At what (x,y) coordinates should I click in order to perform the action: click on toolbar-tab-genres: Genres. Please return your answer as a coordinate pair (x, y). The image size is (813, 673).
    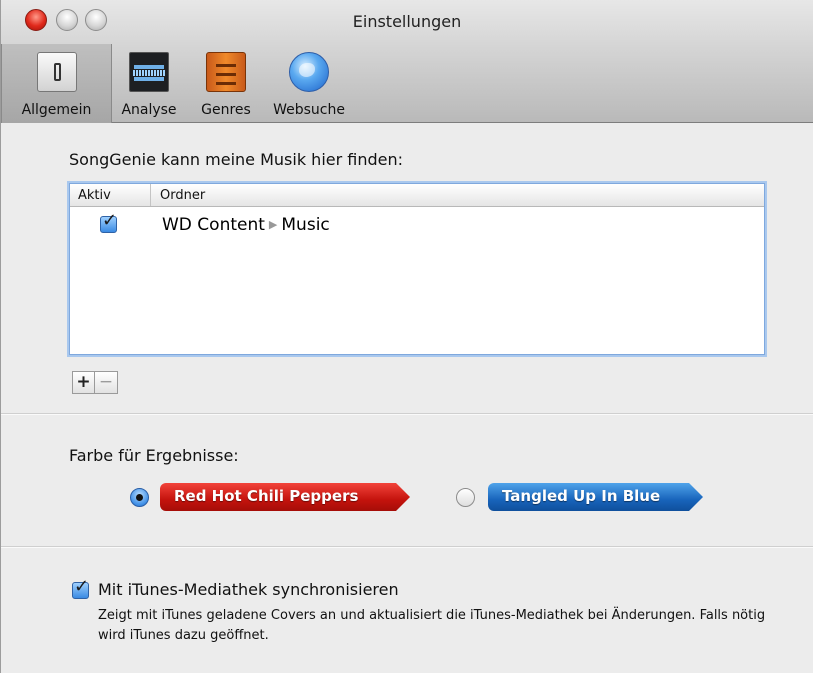
    Looking at the image, I should click on (226, 83).